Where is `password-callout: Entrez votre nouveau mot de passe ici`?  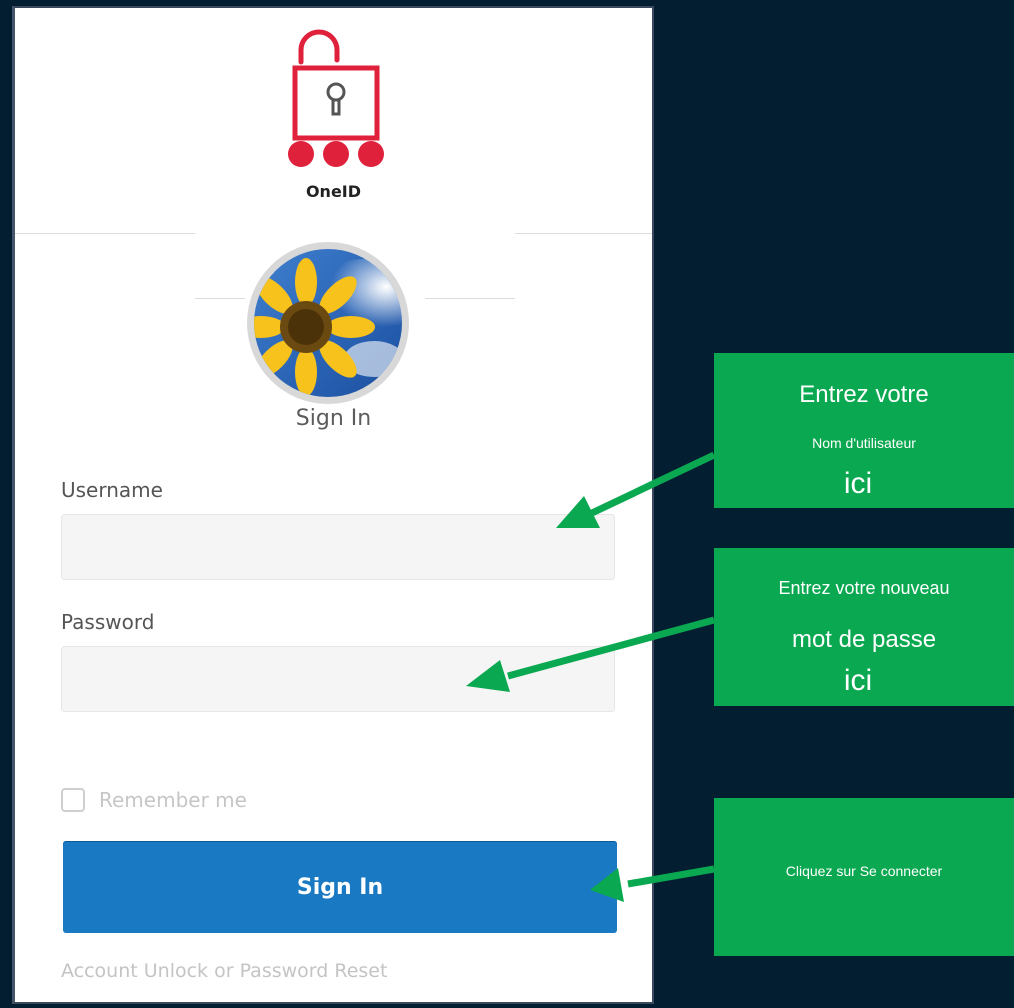
password-callout: Entrez votre nouveau mot de passe ici is located at coordinates (864, 627).